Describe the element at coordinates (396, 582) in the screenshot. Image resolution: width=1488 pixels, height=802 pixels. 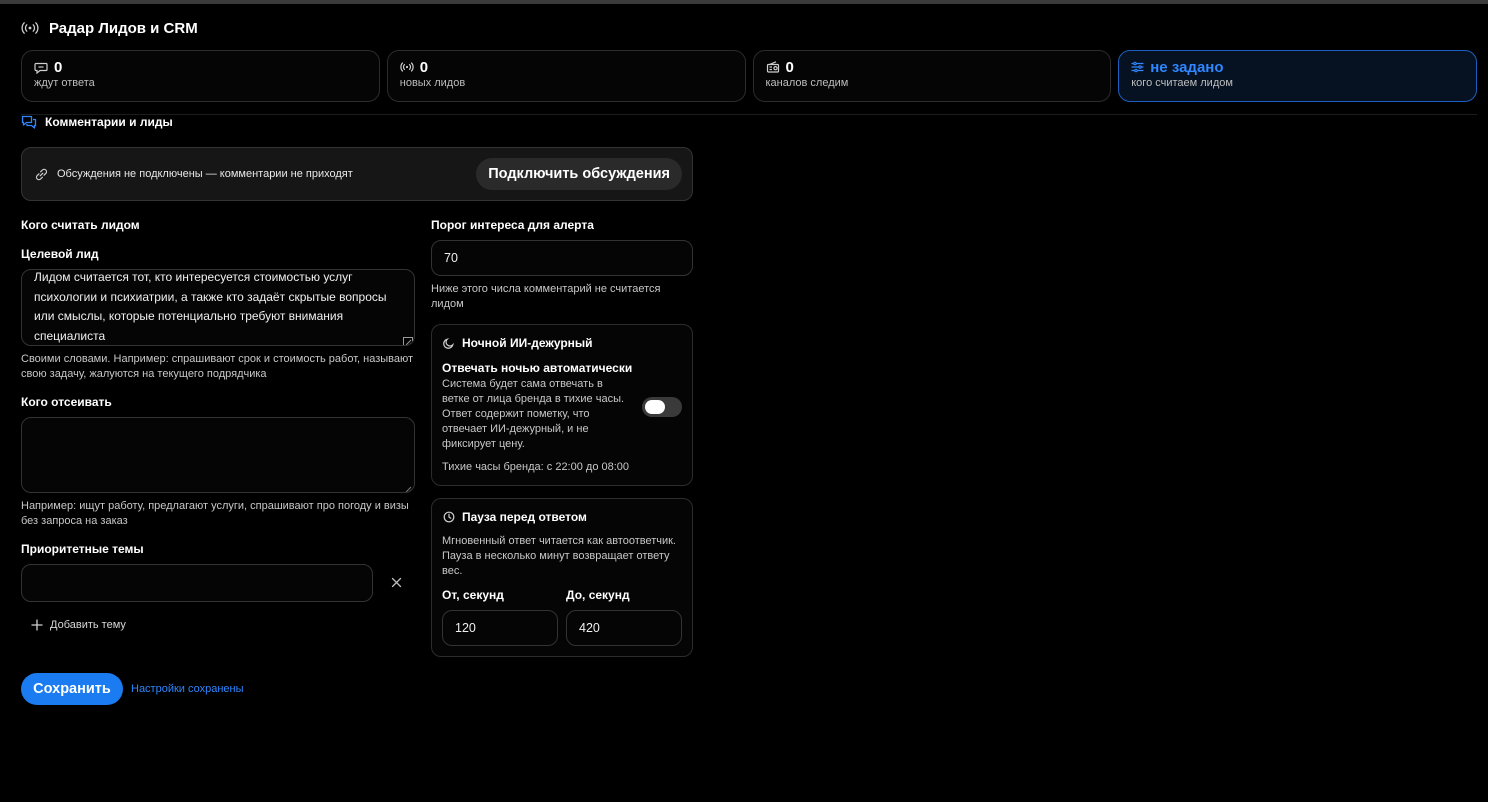
I see `remove-topic-icon` at that location.